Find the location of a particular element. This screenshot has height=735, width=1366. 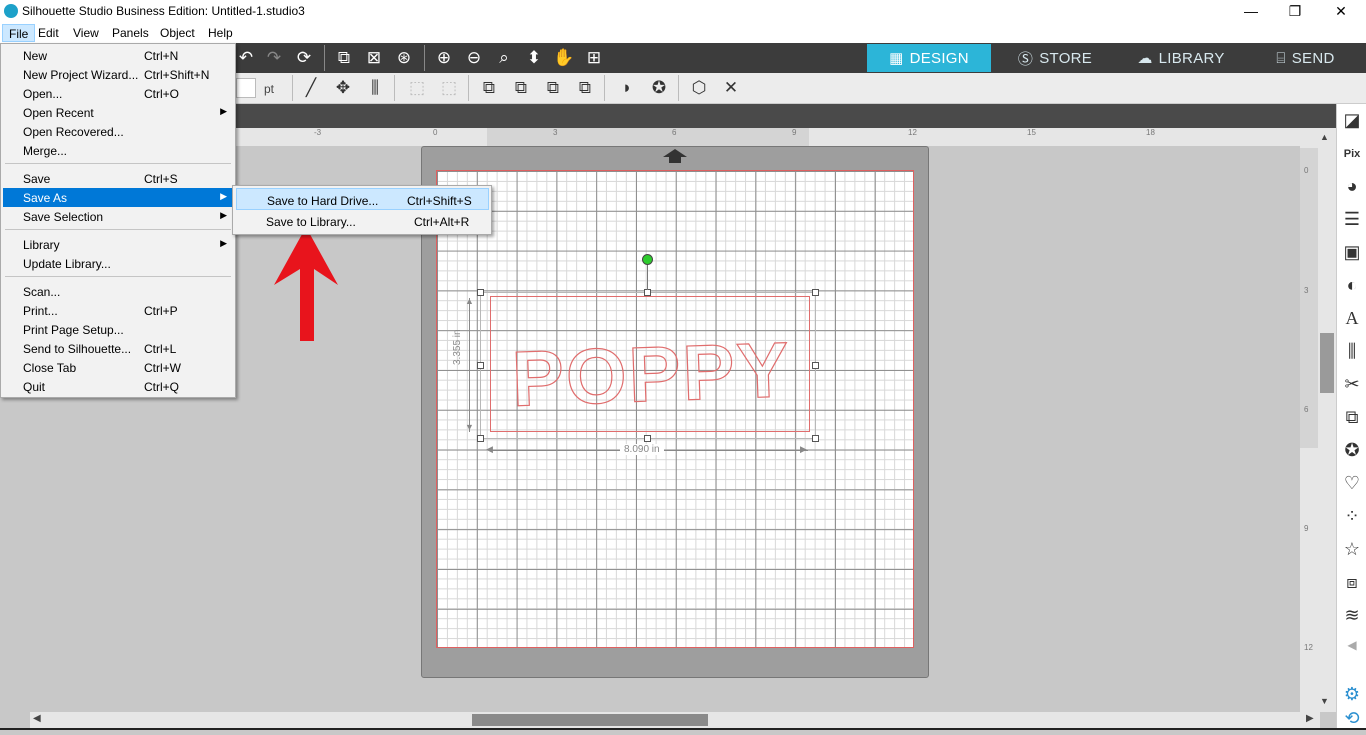

bring-to-front-icon: ⧉ is located at coordinates (489, 88).